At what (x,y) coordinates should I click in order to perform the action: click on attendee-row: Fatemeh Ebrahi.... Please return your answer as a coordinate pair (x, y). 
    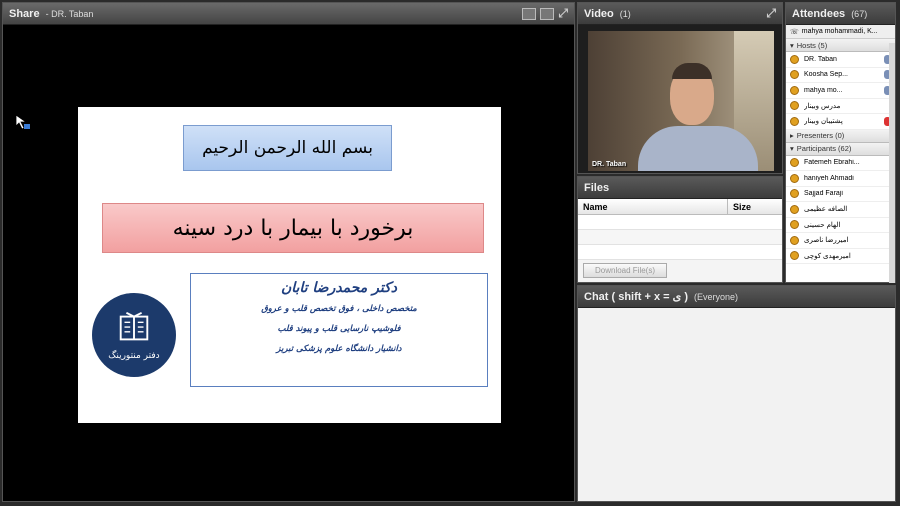
    Looking at the image, I should click on (840, 163).